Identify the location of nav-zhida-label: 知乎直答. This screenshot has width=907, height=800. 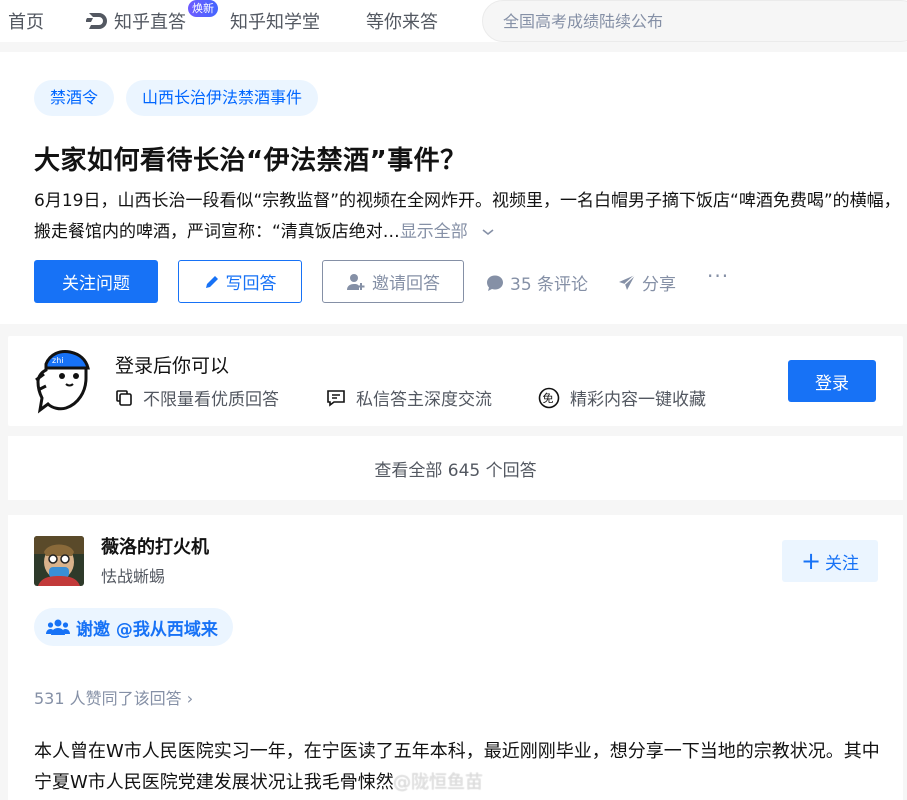
(150, 22).